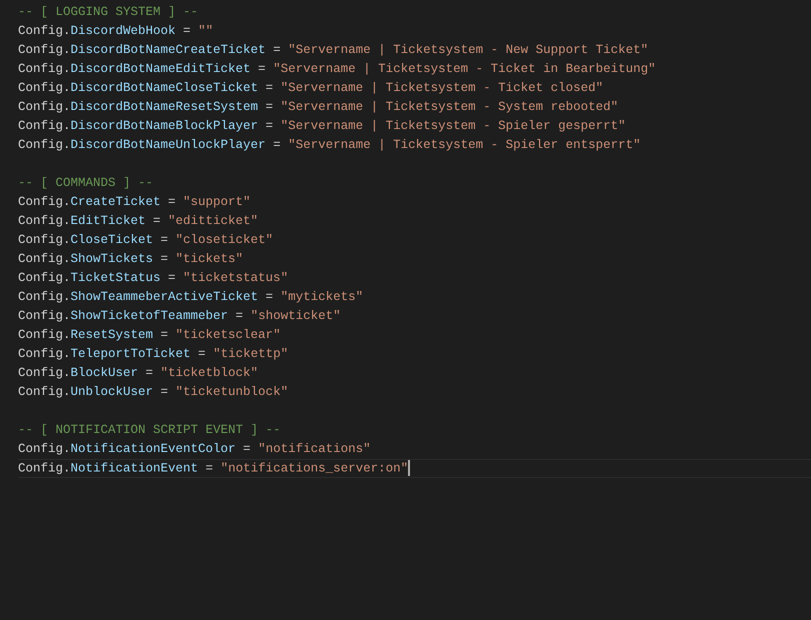 Image resolution: width=811 pixels, height=620 pixels. What do you see at coordinates (322, 126) in the screenshot?
I see `code-line: Config.DiscordBotNameBlockPlayer = "Servername | Ticketsystem - Spieler gesperrt"` at bounding box center [322, 126].